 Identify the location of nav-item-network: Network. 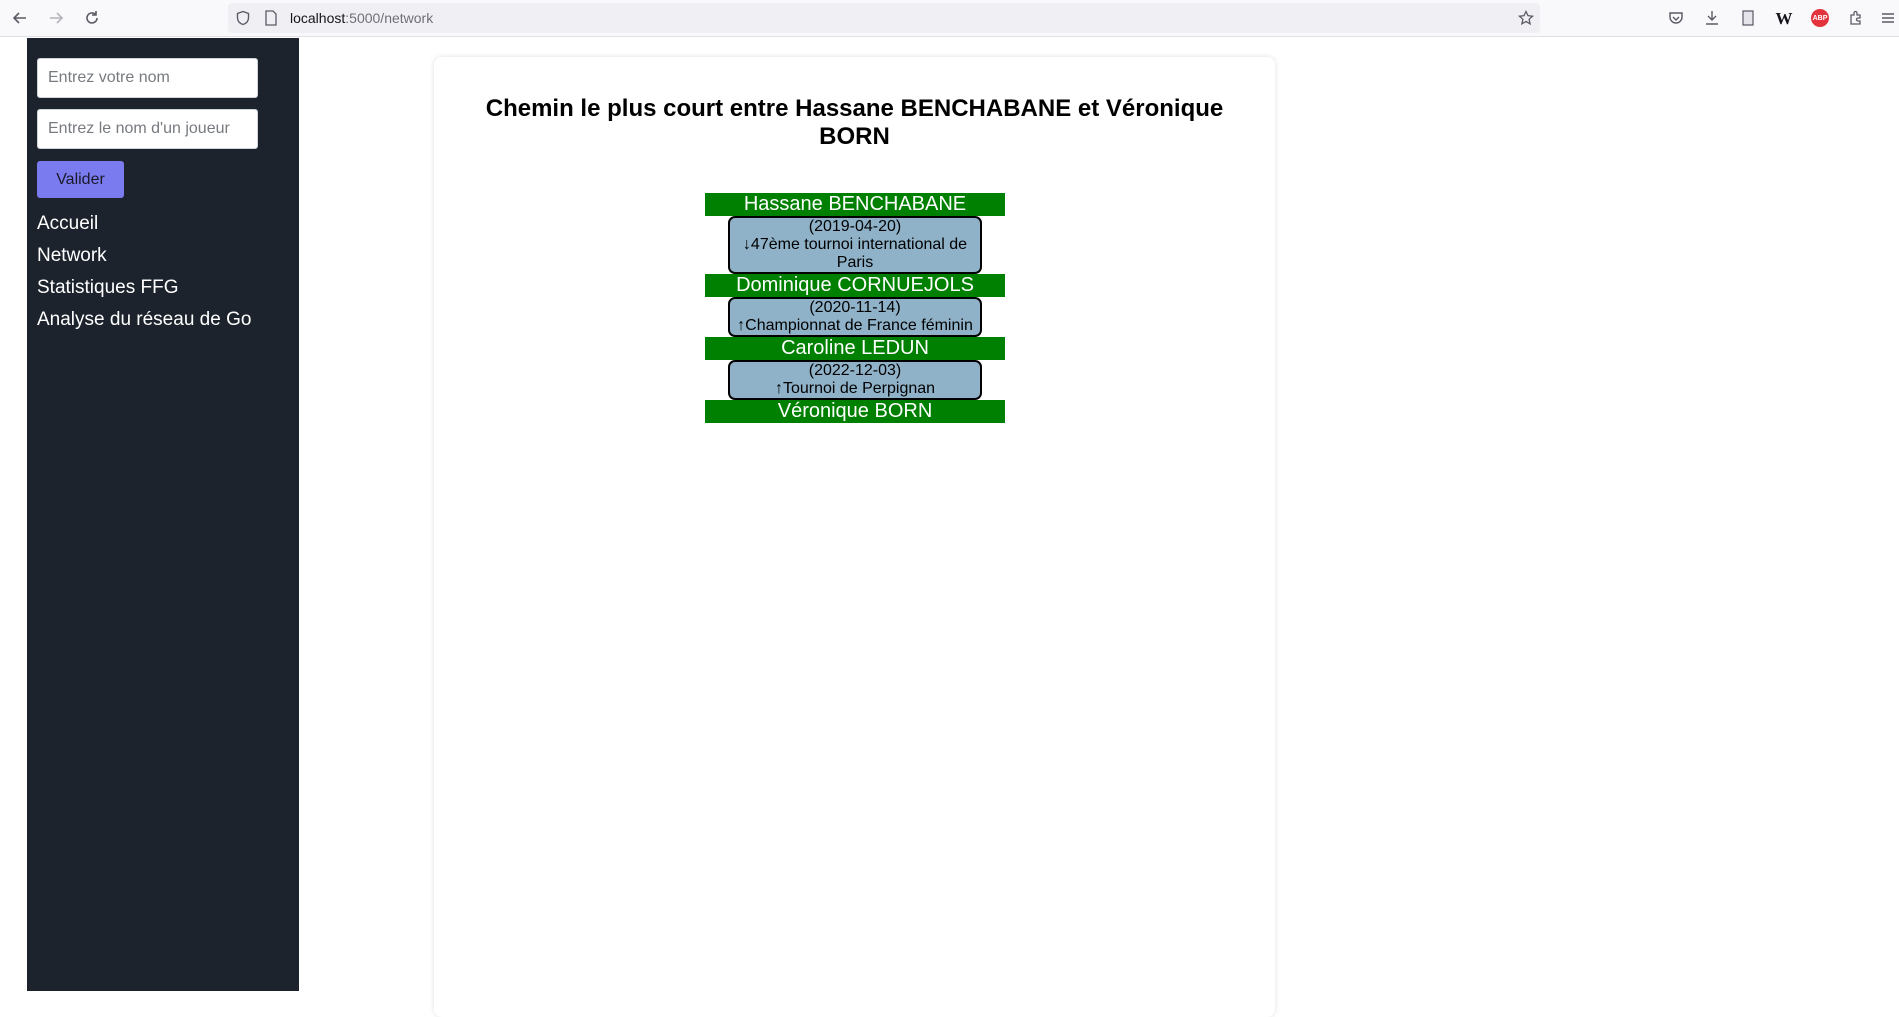
(144, 256).